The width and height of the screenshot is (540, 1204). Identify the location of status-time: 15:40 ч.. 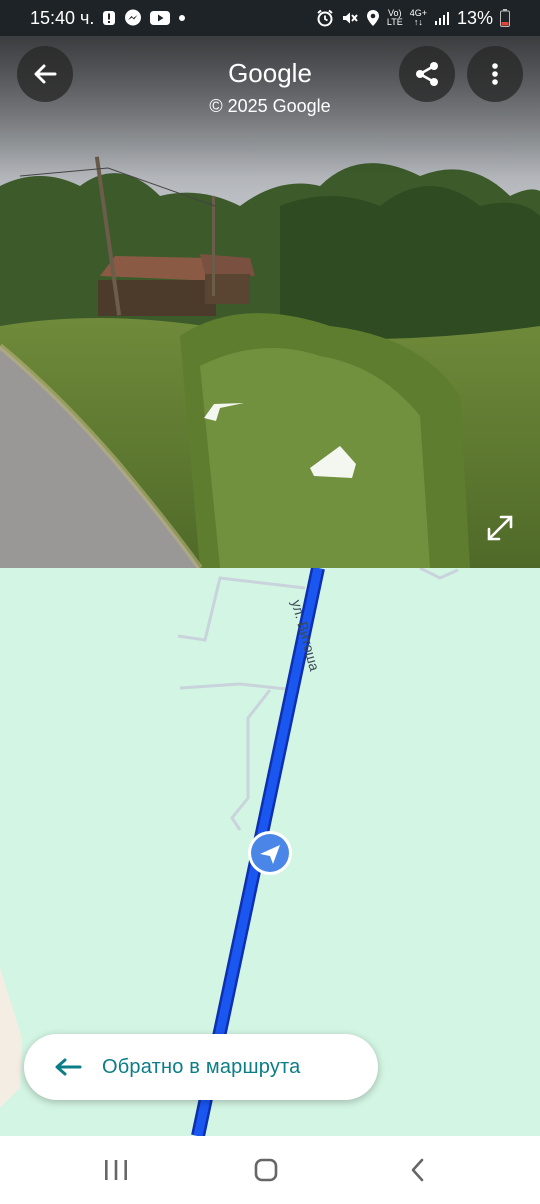
(62, 17).